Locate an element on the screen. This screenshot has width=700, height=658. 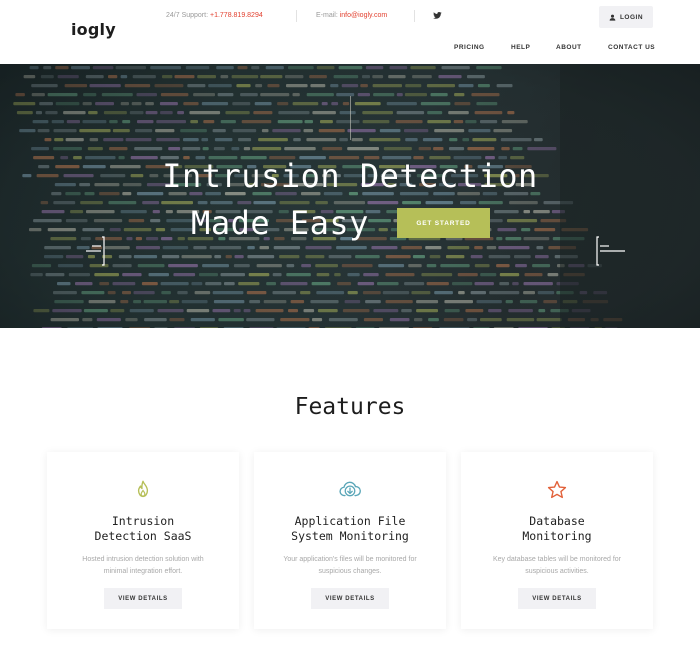
nav-pricing: PRICING is located at coordinates (469, 47).